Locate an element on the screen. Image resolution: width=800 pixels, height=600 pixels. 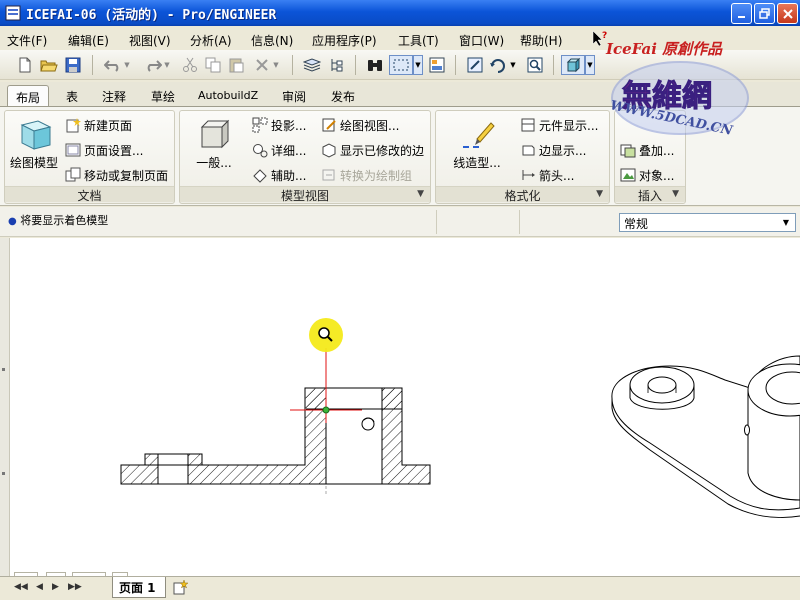
move-copy-page-icon is located at coordinates (73, 175).